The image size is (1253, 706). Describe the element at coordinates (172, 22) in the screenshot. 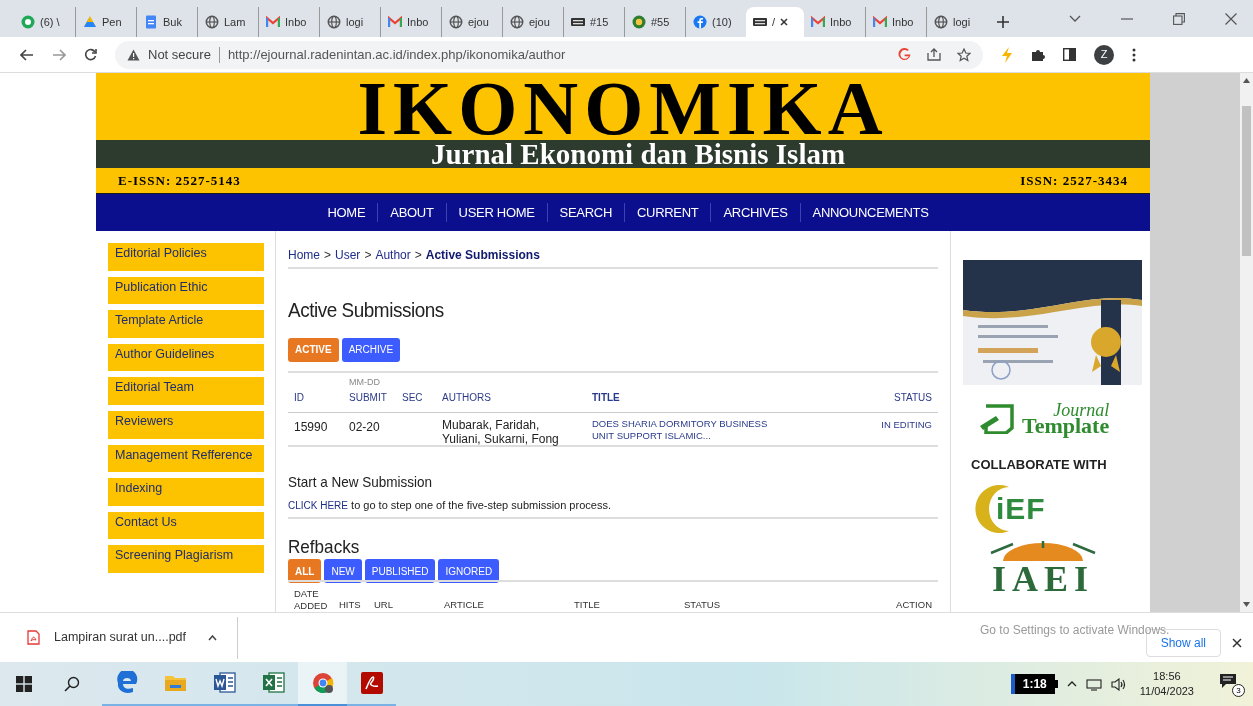

I see `tab-title: Buk` at that location.